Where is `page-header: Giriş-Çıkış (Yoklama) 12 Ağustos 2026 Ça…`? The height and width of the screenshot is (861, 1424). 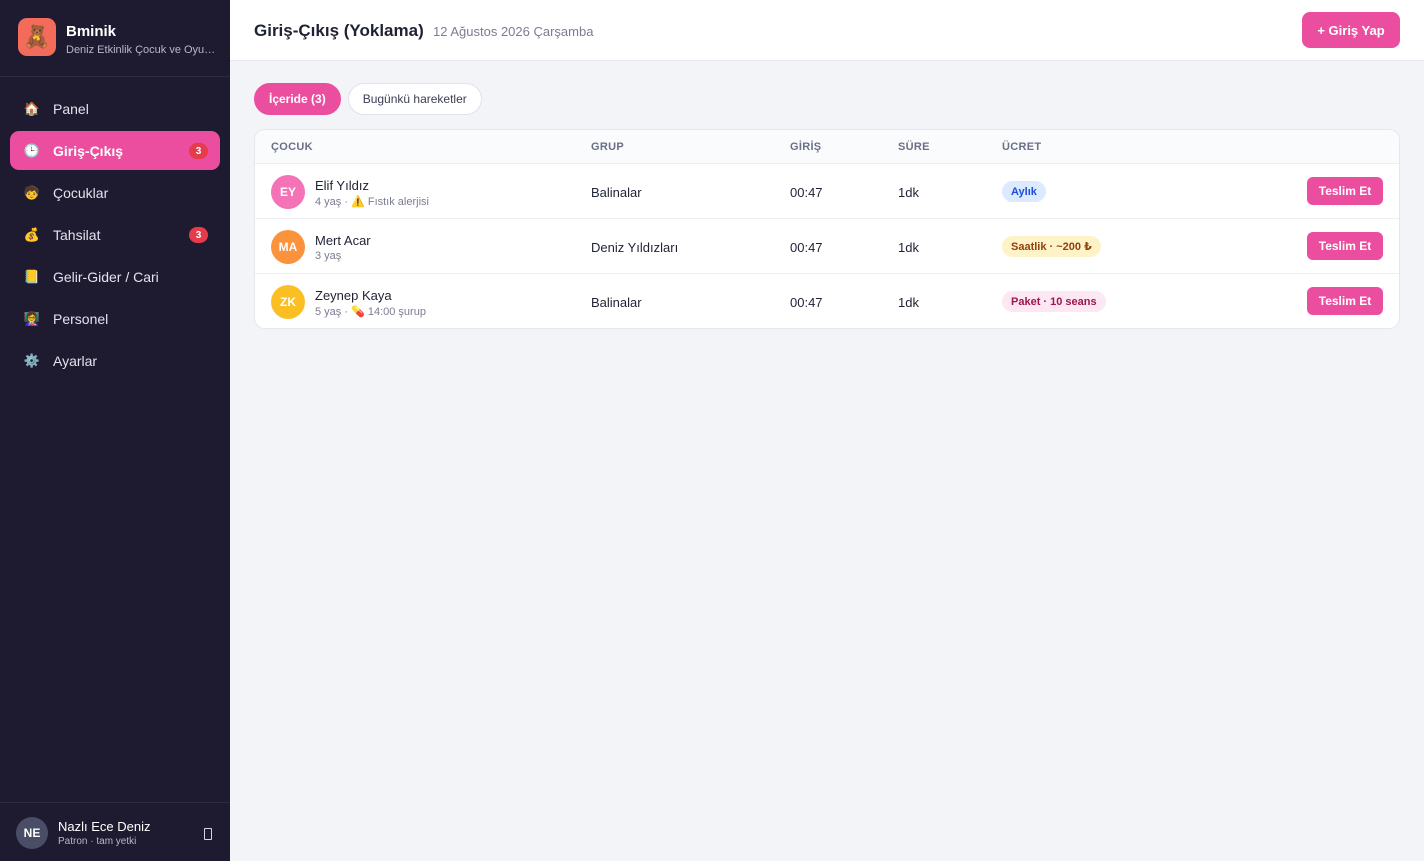 page-header: Giriş-Çıkış (Yoklama) 12 Ağustos 2026 Ça… is located at coordinates (827, 30).